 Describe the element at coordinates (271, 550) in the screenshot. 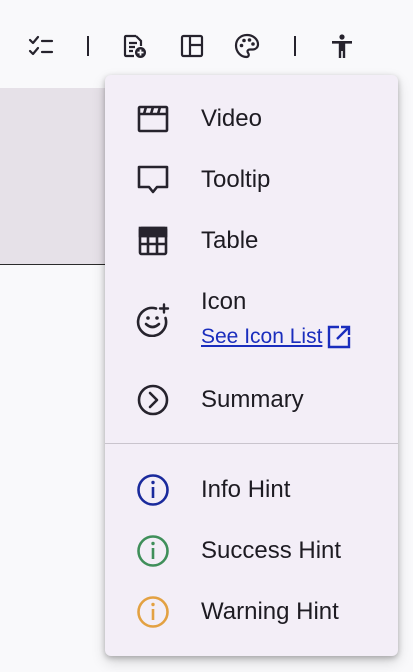

I see `menu-item-label: Success Hint` at that location.